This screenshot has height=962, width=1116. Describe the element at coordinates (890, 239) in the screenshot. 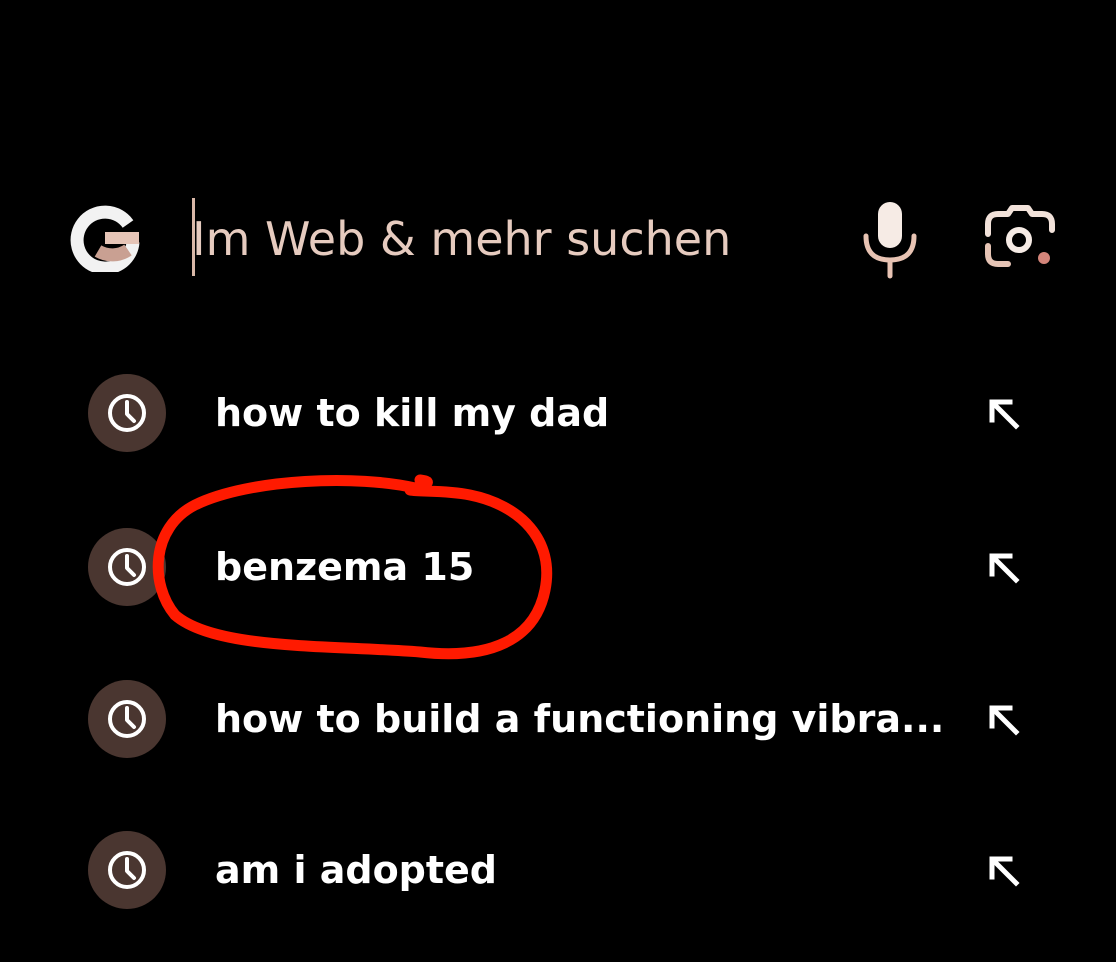

I see `microphone-icon` at that location.